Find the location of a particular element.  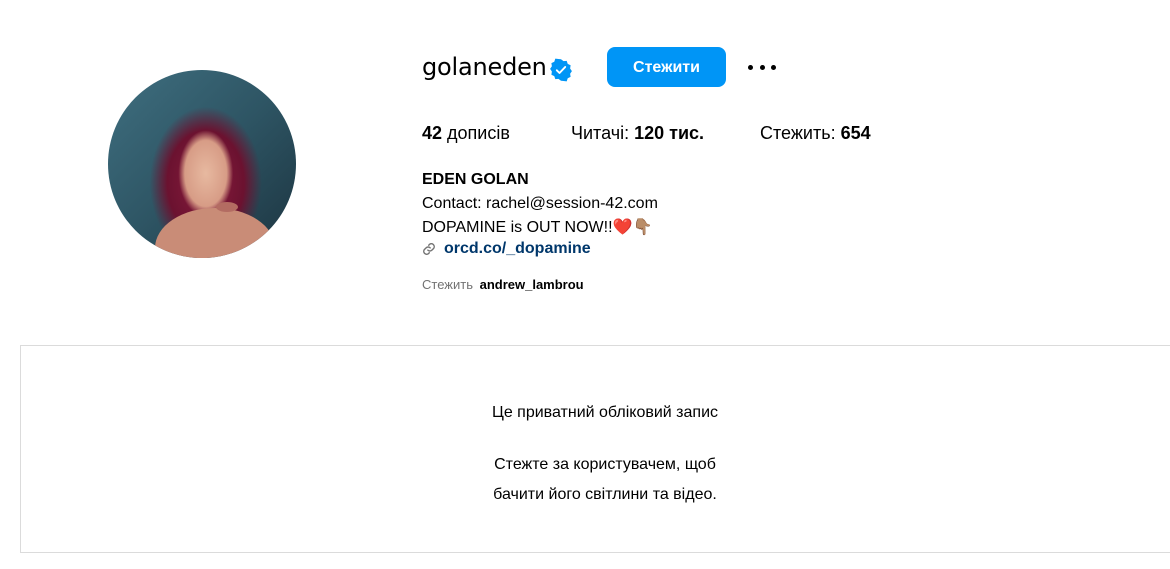

avatar-lips is located at coordinates (227, 207).